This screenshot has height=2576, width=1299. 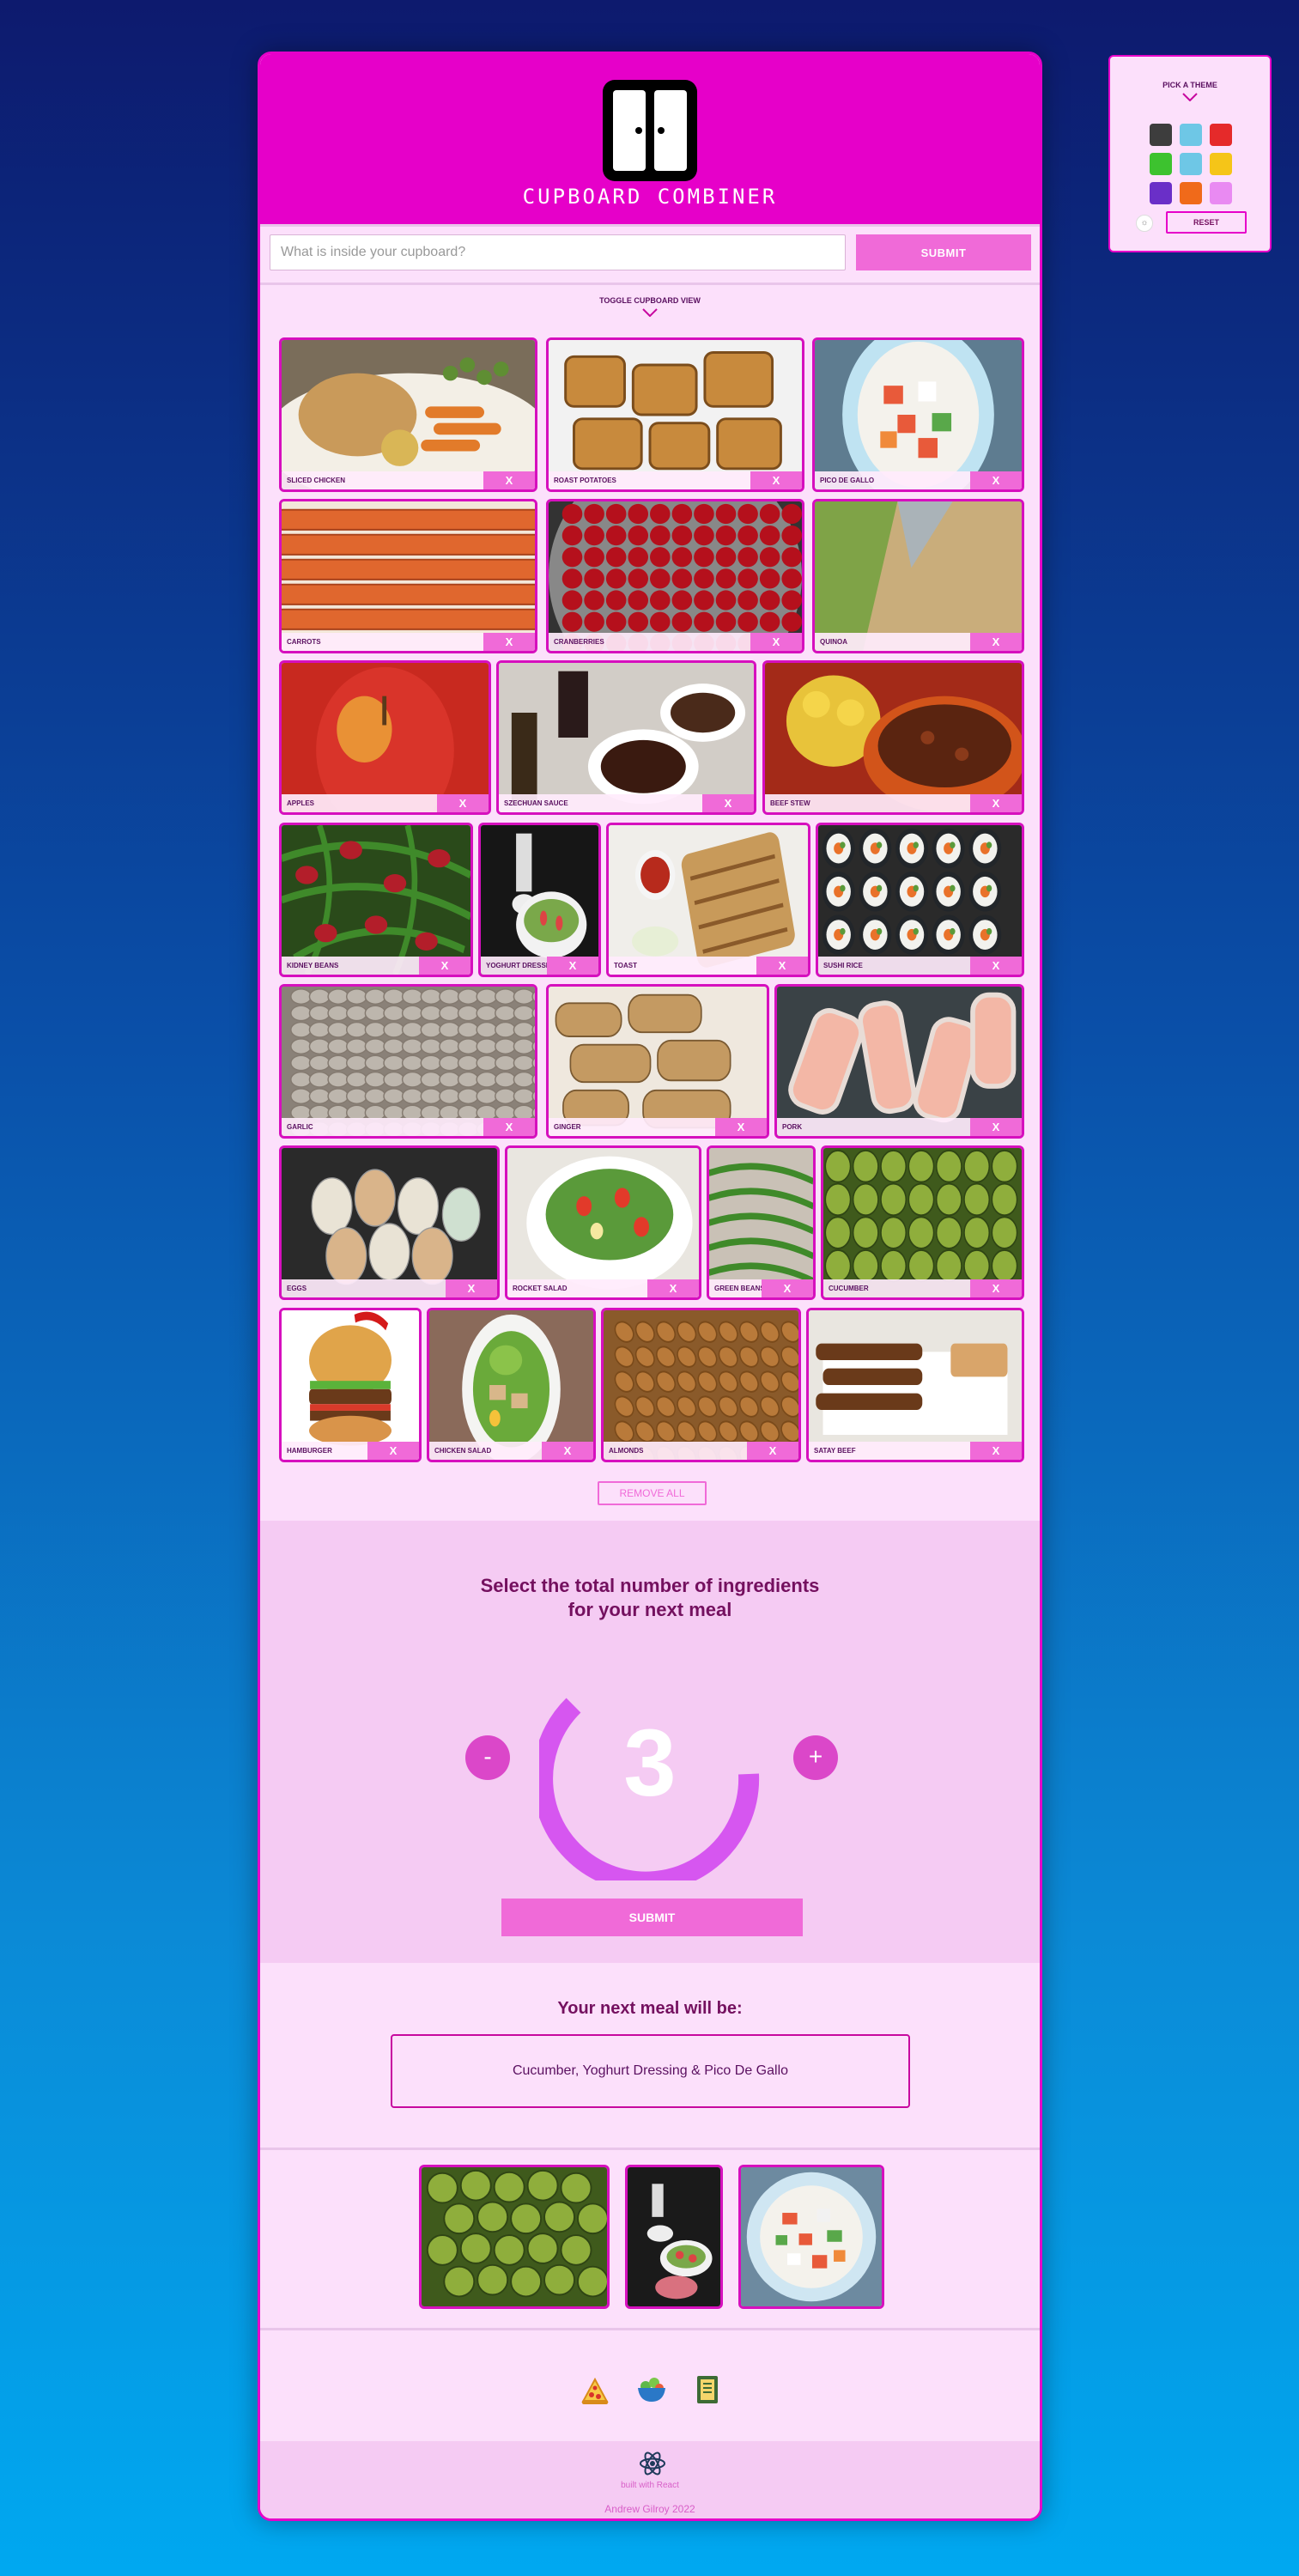 What do you see at coordinates (650, 2485) in the screenshot?
I see `built-with-text: built with React` at bounding box center [650, 2485].